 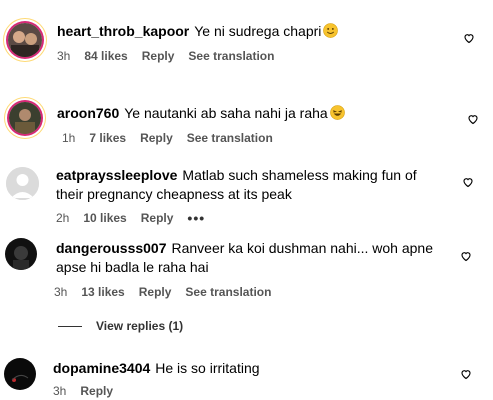 I want to click on comment-body: He is so irritating, so click(x=207, y=368).